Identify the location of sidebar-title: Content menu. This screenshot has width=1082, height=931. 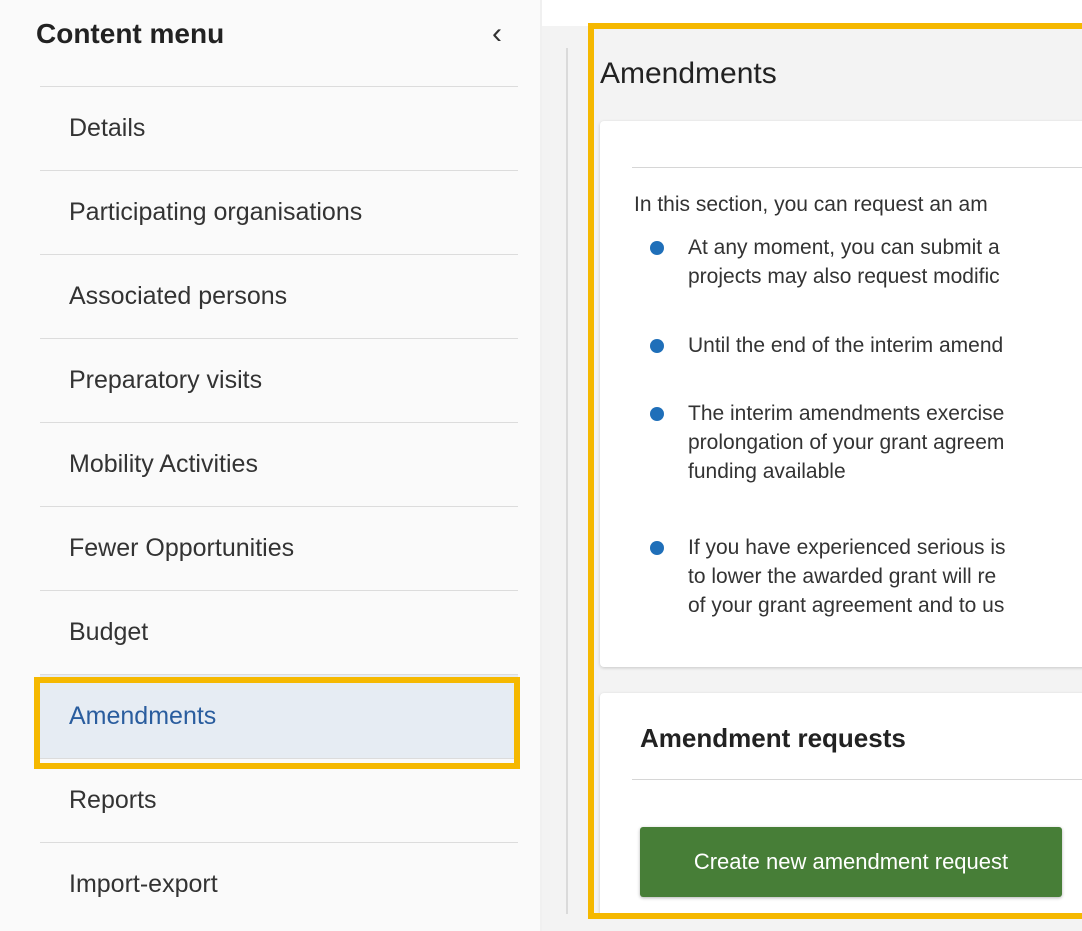
(130, 33).